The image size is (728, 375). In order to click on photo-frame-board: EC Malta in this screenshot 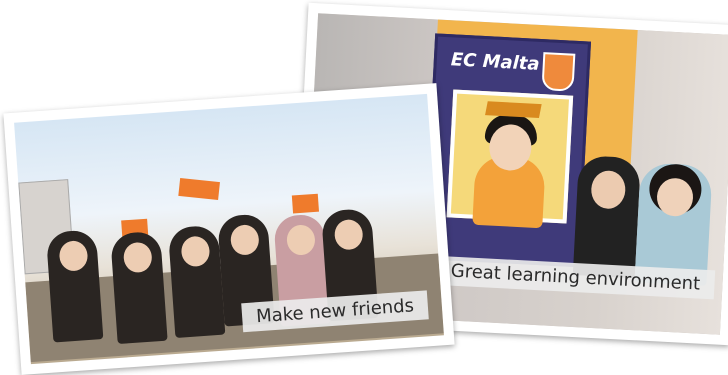, I will do `click(507, 150)`.